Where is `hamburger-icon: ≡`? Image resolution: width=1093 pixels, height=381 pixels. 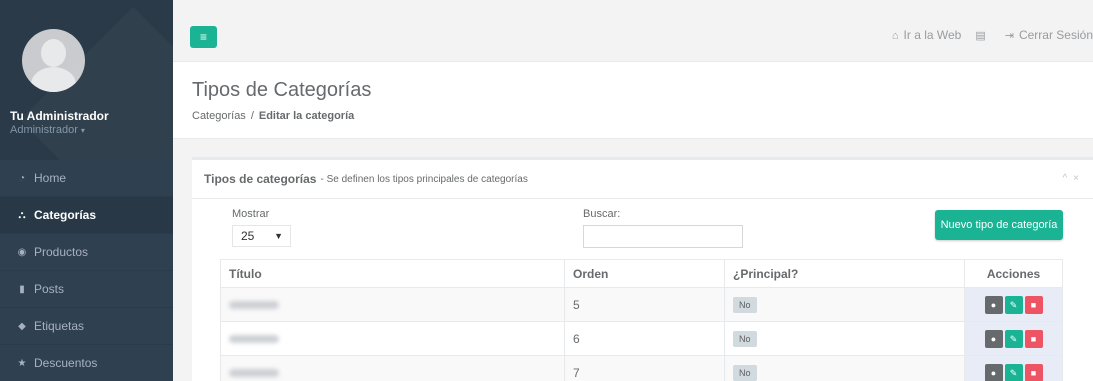 hamburger-icon: ≡ is located at coordinates (203, 37).